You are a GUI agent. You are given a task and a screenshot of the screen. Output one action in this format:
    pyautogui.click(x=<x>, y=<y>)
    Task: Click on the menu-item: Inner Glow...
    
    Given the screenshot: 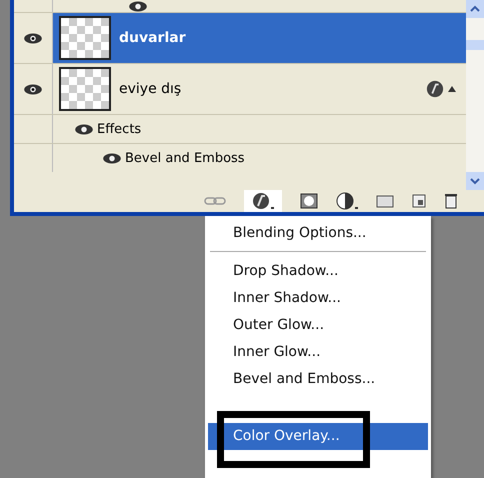 What is the action you would take?
    pyautogui.click(x=318, y=352)
    